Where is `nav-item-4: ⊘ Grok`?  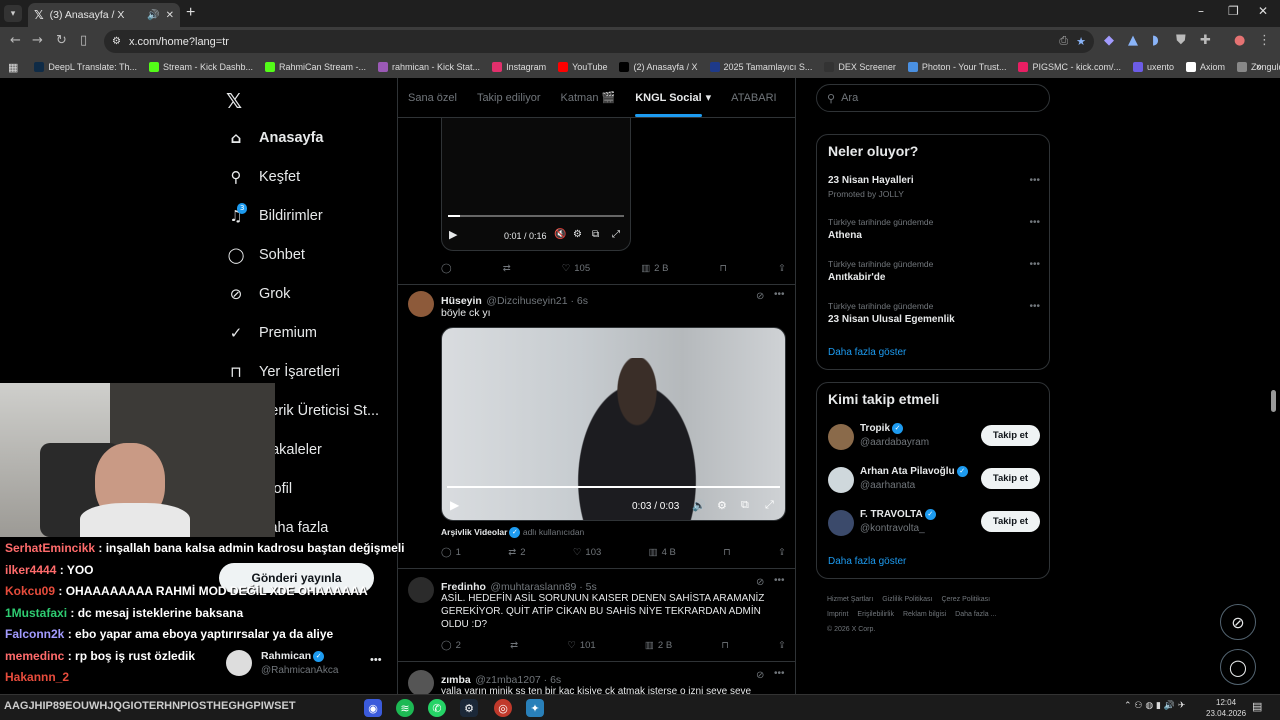 nav-item-4: ⊘ Grok is located at coordinates (259, 294).